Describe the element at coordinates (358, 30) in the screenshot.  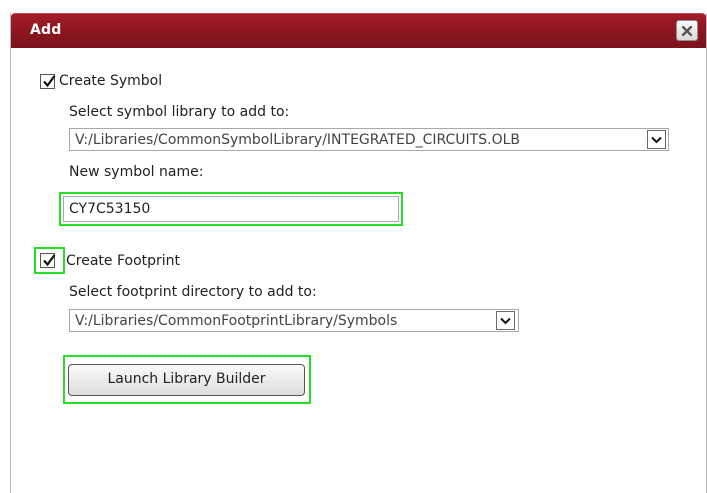
I see `dialog-titlebar: Add` at that location.